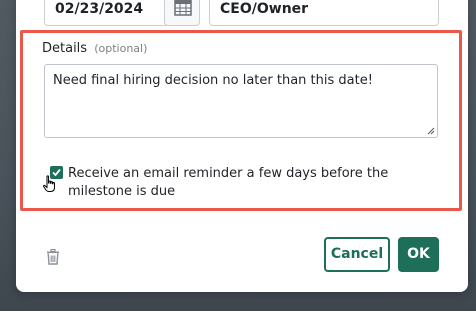  I want to click on due-date-field: 02/23/2024, so click(109, 13).